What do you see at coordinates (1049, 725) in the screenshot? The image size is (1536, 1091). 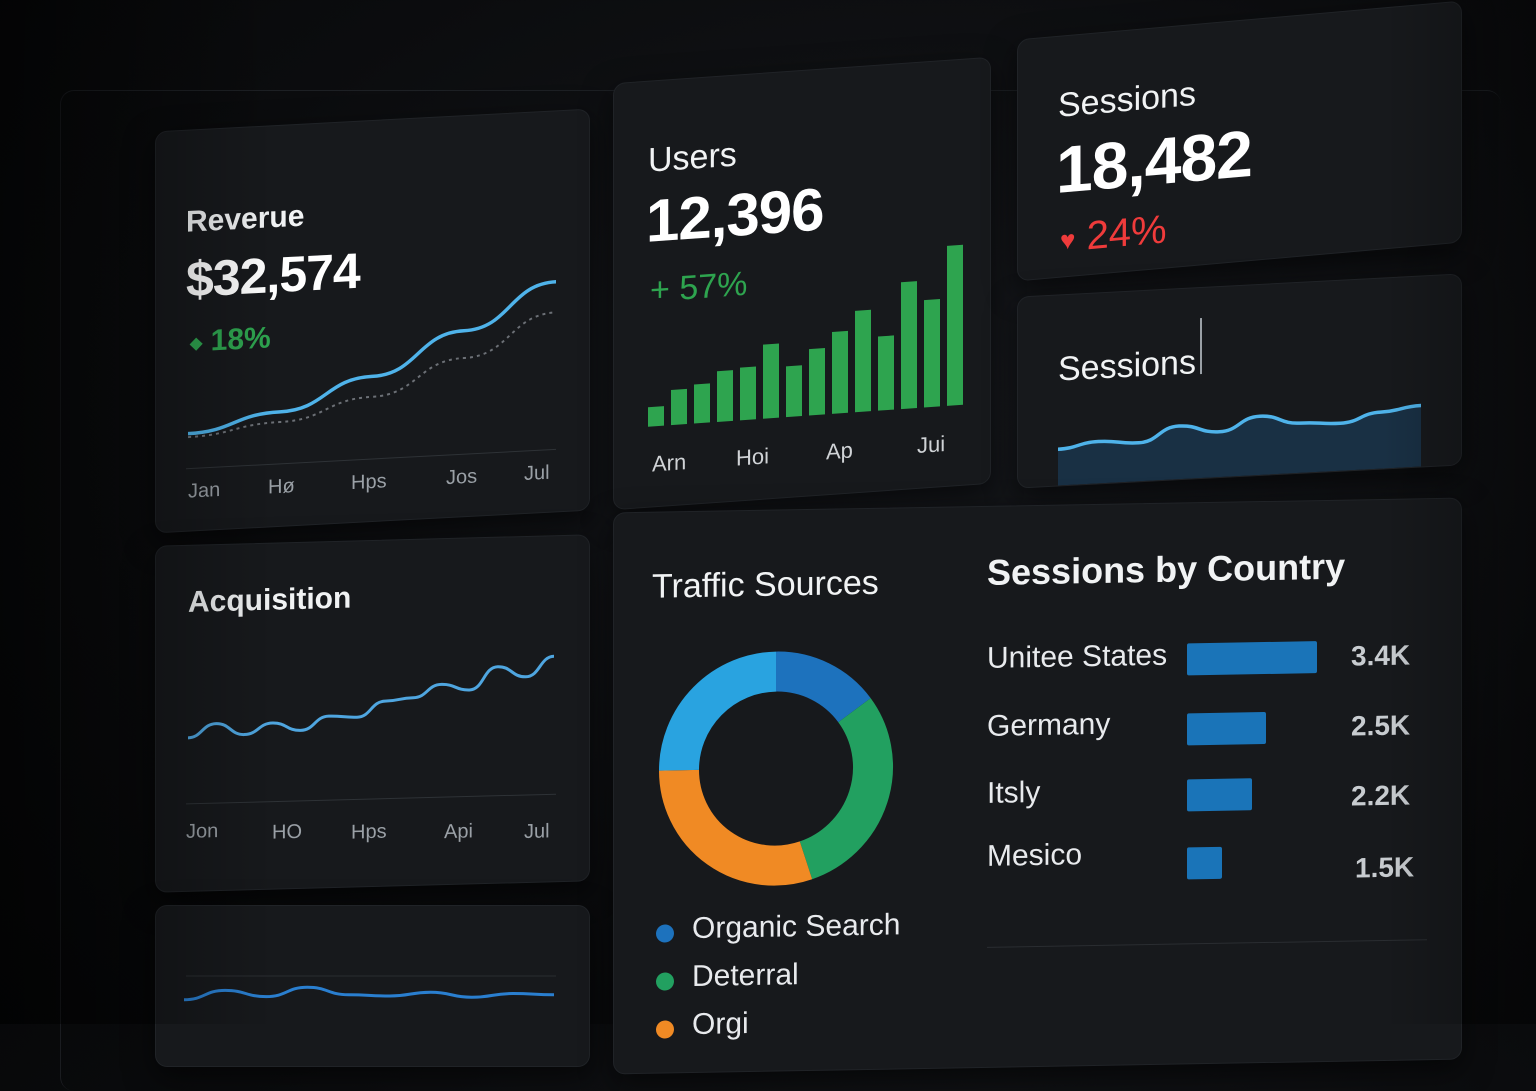 I see `country-label: Germany` at bounding box center [1049, 725].